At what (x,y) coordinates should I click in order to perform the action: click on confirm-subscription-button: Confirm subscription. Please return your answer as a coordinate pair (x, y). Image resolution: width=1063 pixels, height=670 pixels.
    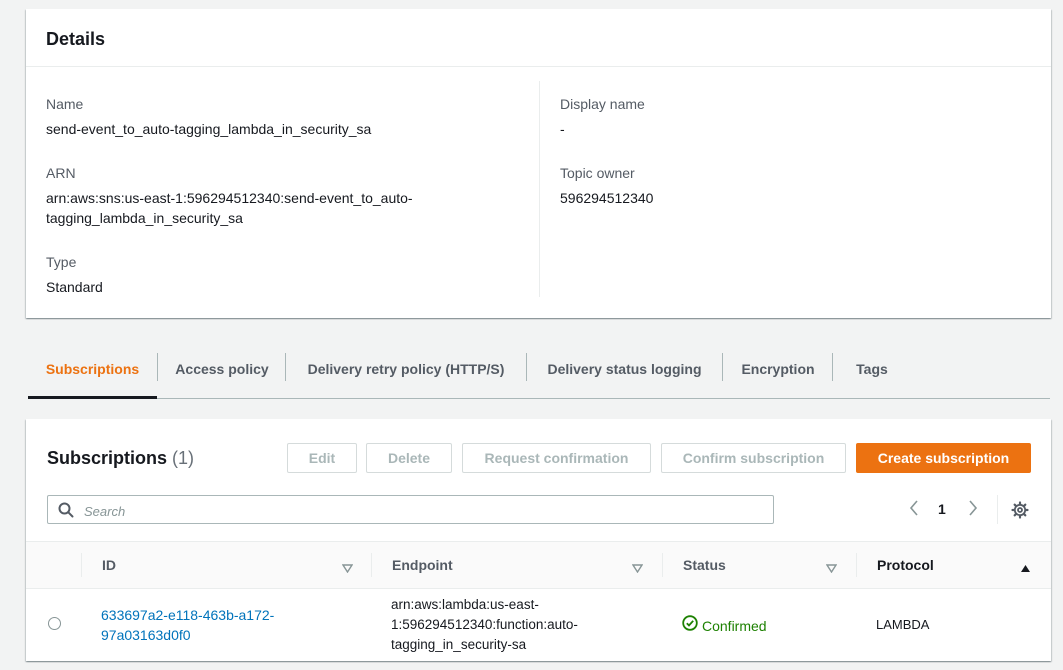
    Looking at the image, I should click on (753, 458).